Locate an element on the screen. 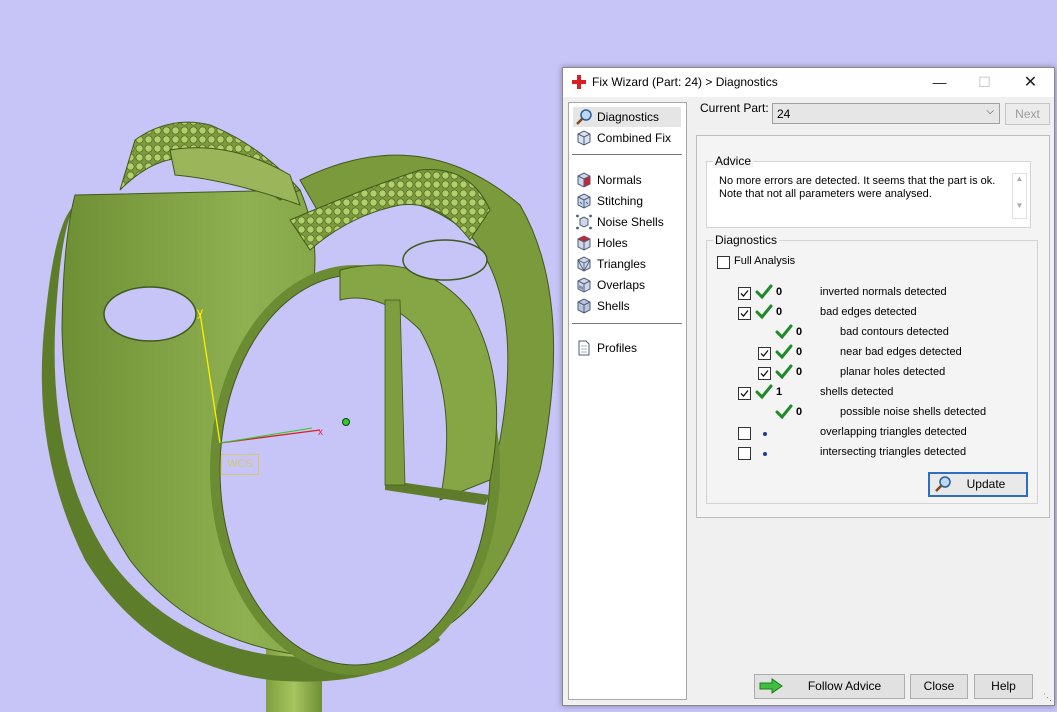 This screenshot has width=1057, height=712. inverted-normals-checkbox is located at coordinates (744, 293).